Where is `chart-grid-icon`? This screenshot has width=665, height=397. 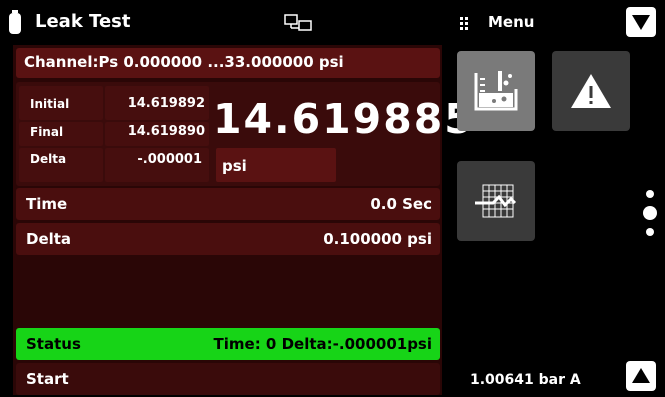
chart-grid-icon is located at coordinates (496, 201).